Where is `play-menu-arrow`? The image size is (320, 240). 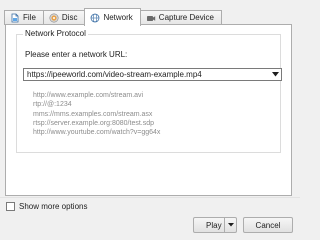 play-menu-arrow is located at coordinates (230, 225).